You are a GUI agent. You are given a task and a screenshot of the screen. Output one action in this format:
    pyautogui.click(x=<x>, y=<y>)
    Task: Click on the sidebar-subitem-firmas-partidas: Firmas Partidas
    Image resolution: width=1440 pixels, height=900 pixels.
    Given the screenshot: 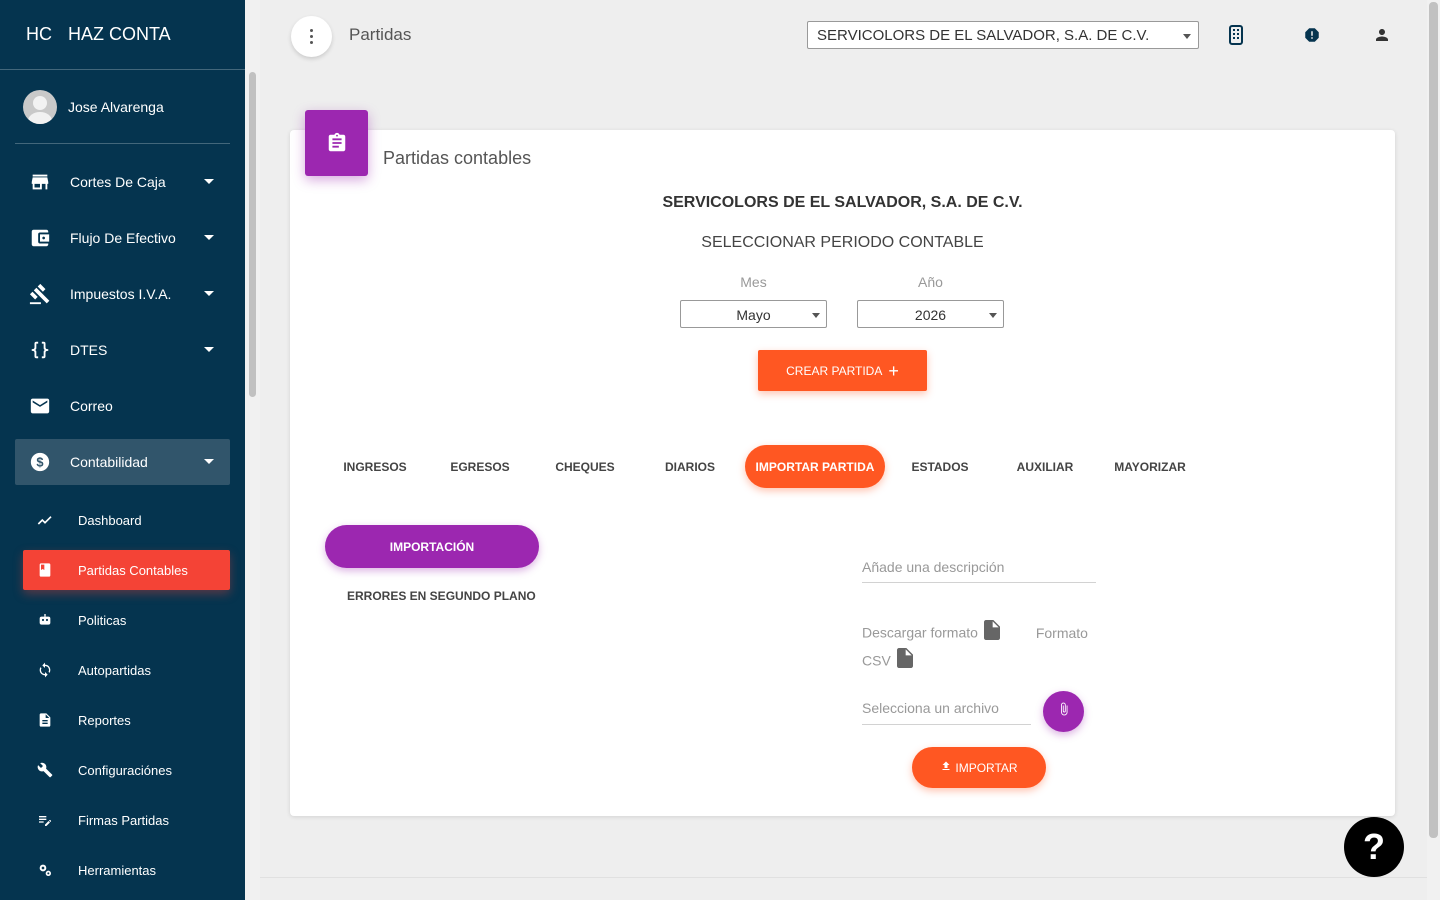 What is the action you would take?
    pyautogui.click(x=126, y=820)
    